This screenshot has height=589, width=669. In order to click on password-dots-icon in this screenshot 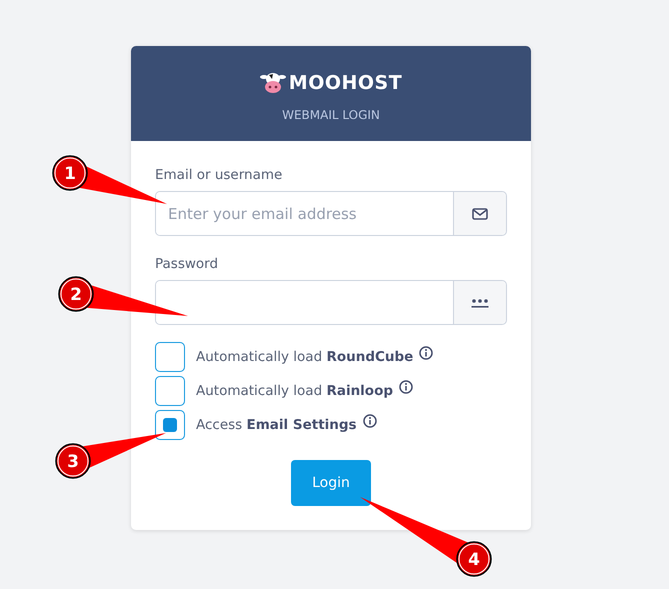, I will do `click(480, 302)`.